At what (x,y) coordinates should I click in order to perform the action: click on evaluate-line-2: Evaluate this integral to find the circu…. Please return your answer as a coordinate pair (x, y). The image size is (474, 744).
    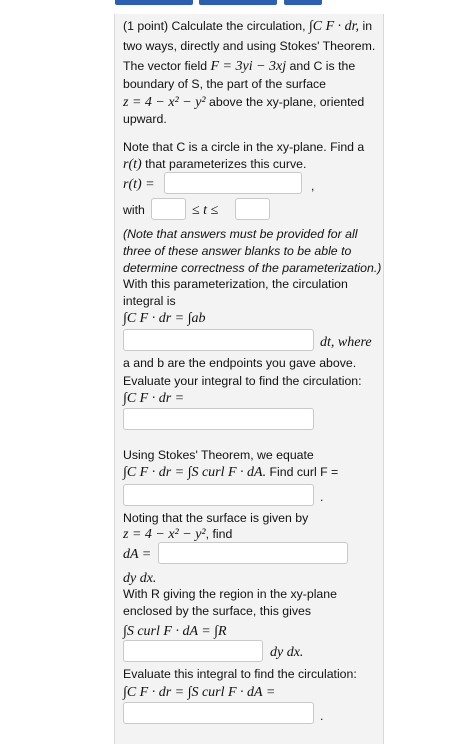
    Looking at the image, I should click on (240, 674).